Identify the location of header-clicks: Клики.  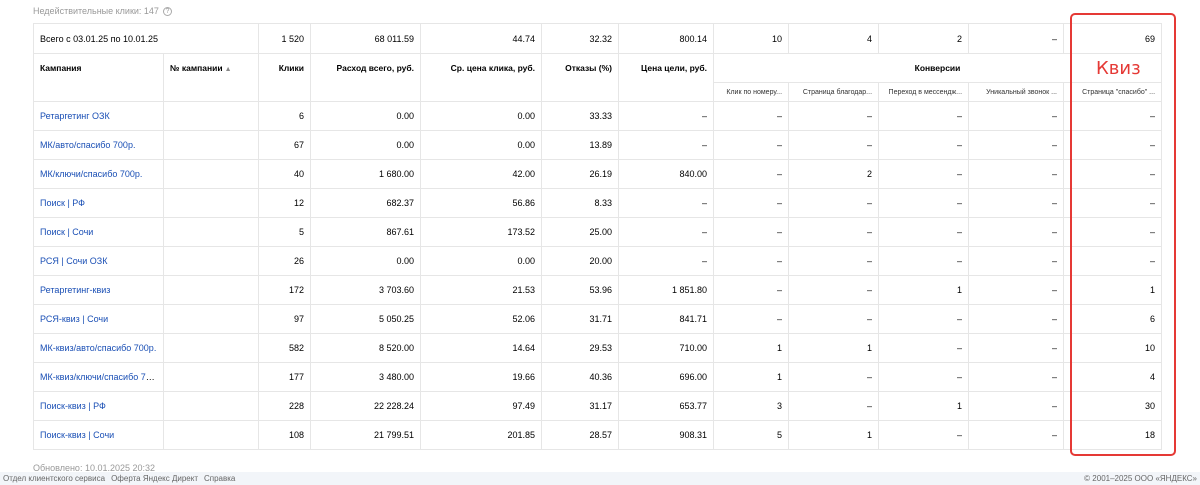
(285, 77).